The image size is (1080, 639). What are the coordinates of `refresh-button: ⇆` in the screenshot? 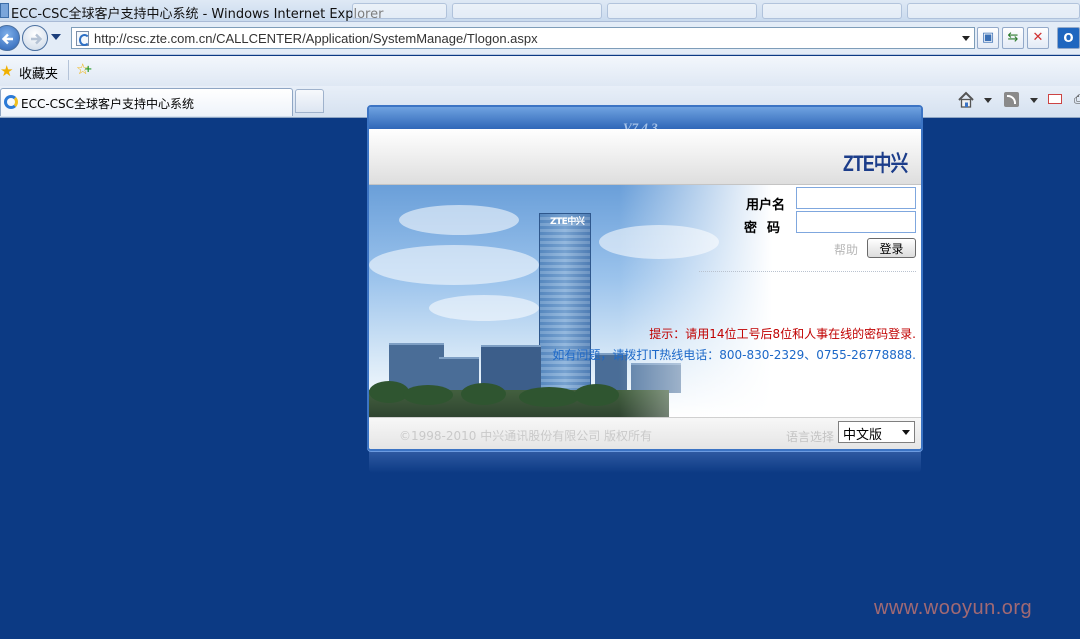 It's located at (1013, 38).